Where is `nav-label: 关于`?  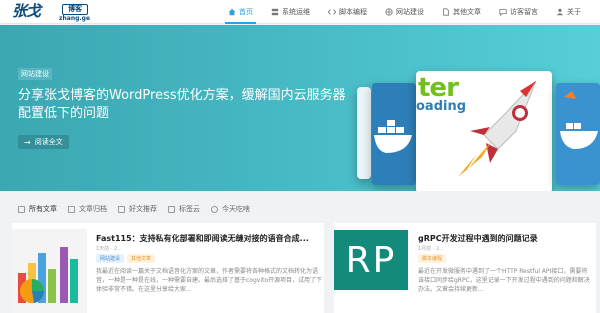 nav-label: 关于 is located at coordinates (574, 12).